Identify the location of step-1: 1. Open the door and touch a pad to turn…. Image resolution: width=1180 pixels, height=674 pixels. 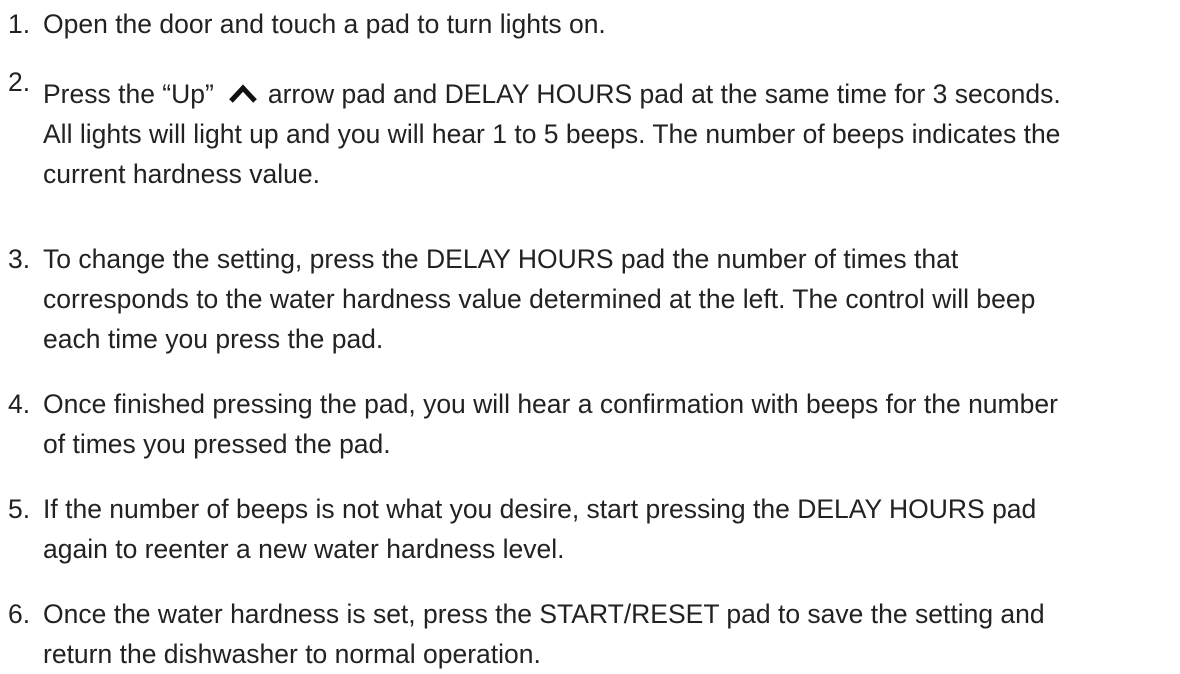
(592, 24).